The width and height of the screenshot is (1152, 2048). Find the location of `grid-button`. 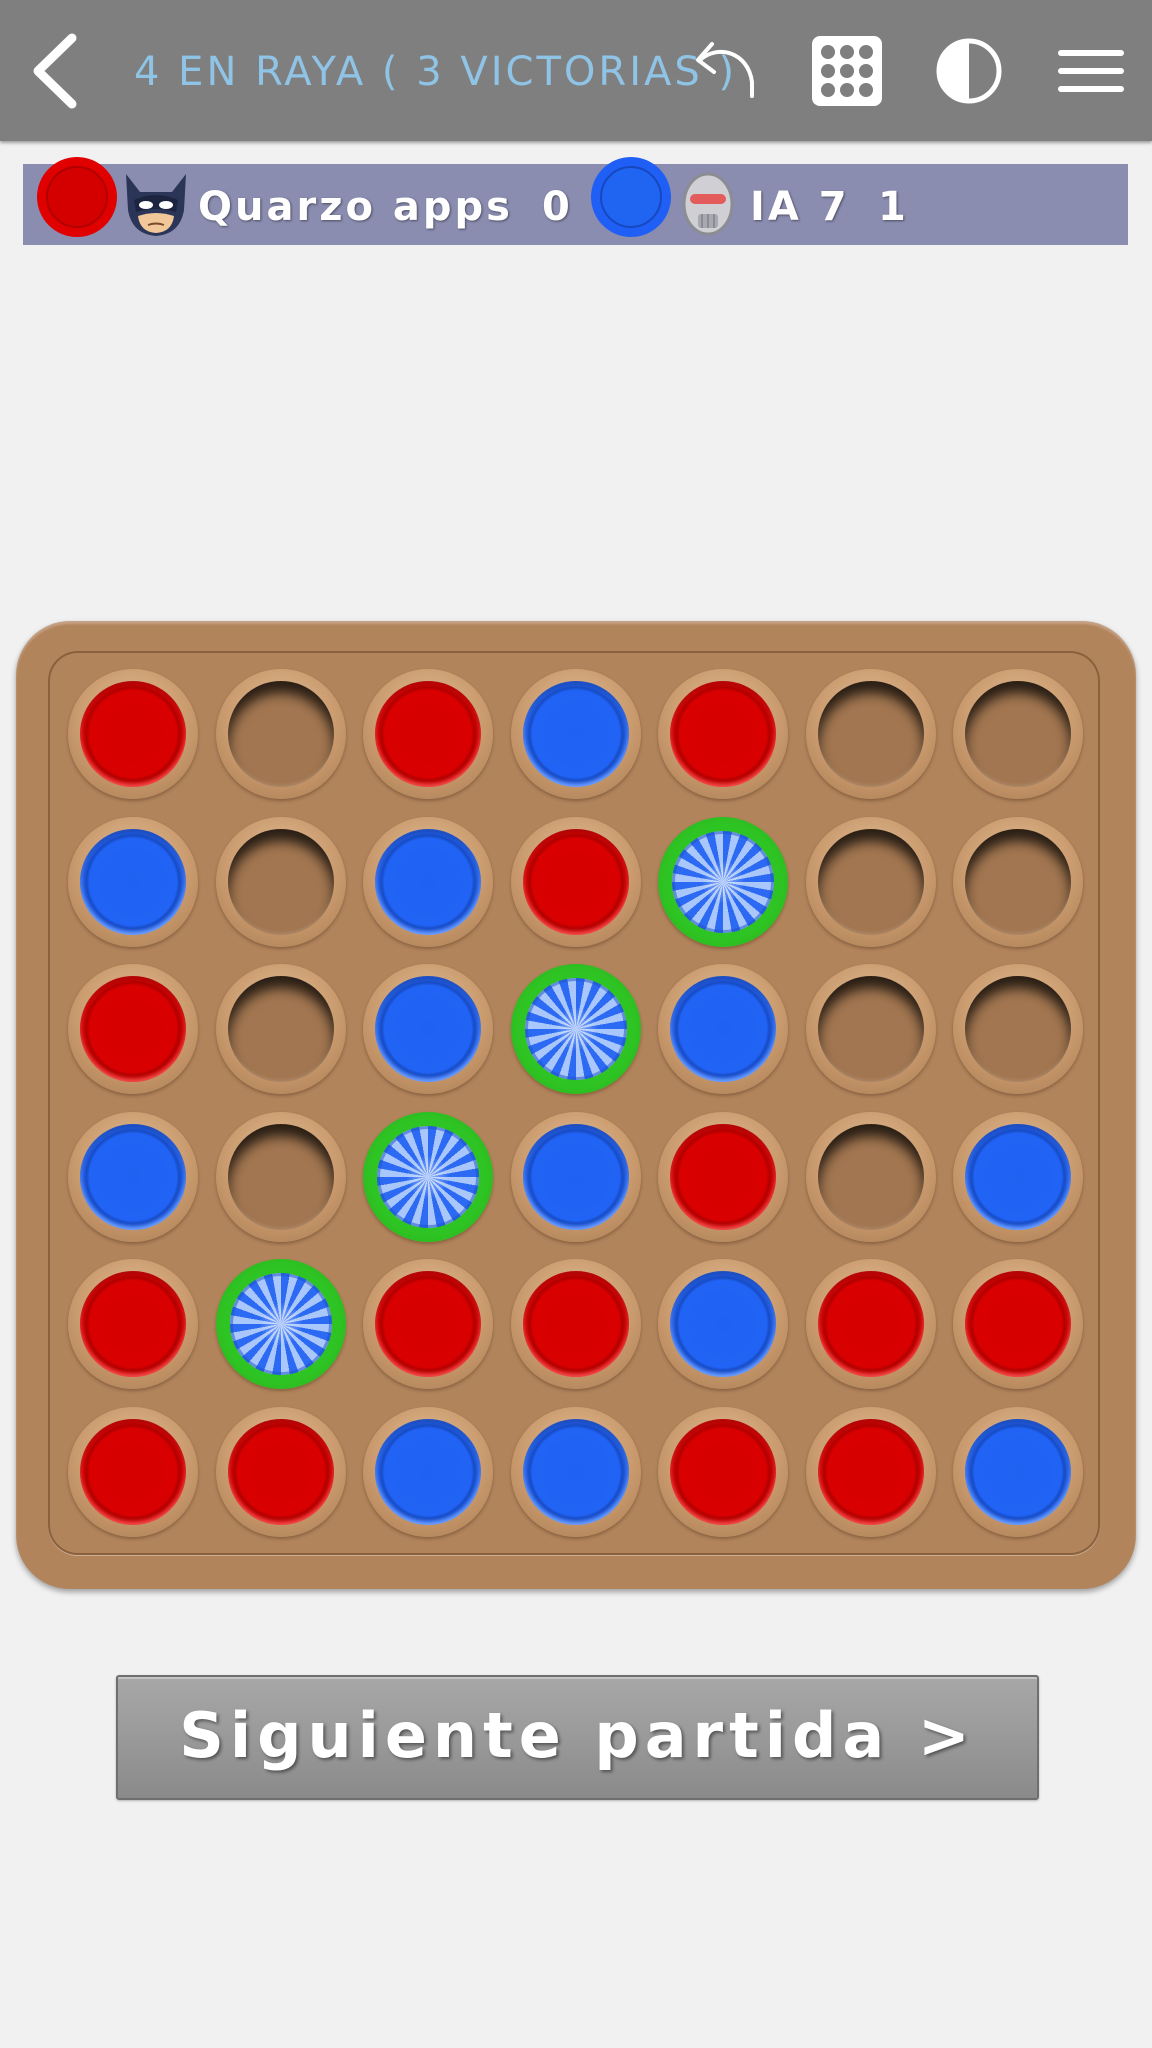

grid-button is located at coordinates (847, 71).